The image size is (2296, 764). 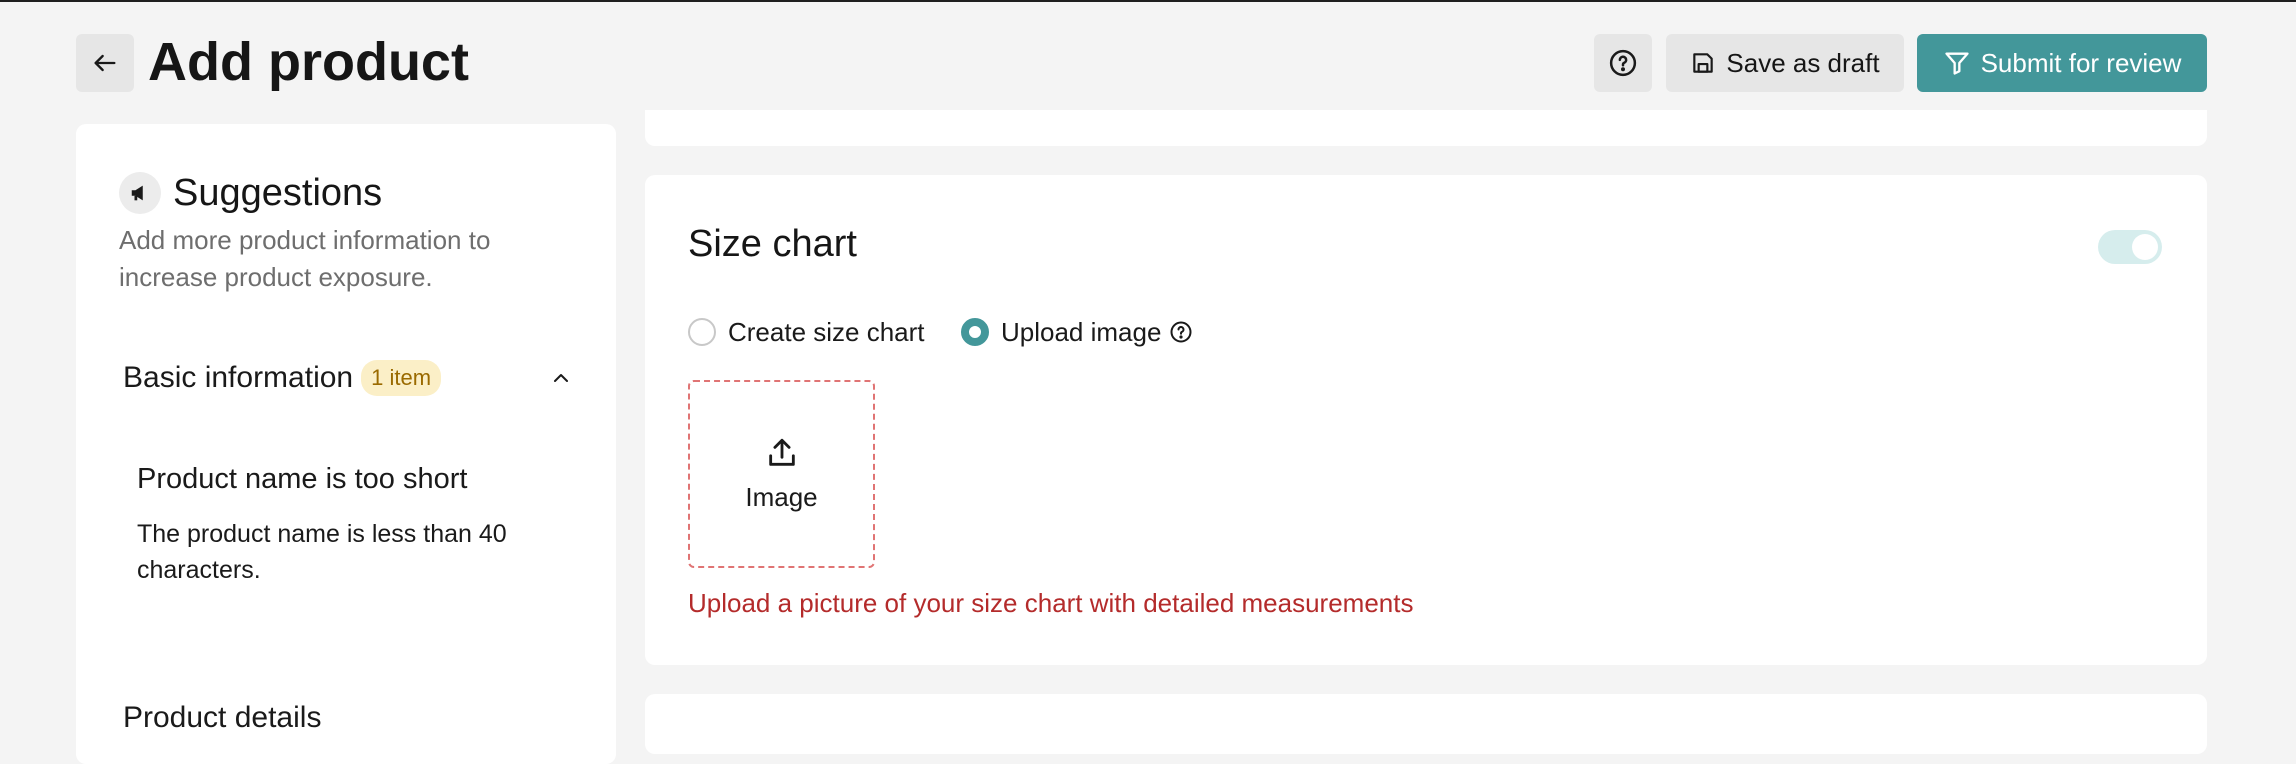 I want to click on size-chart-toggle, so click(x=2130, y=247).